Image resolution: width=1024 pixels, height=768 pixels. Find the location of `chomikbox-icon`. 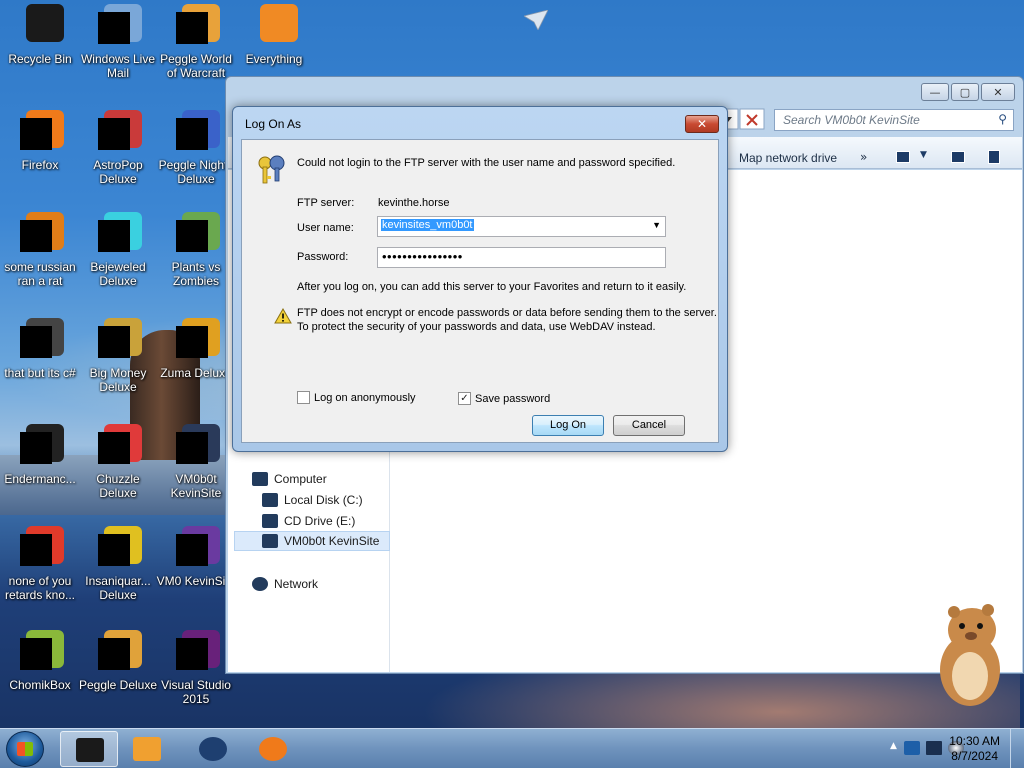

chomikbox-icon is located at coordinates (40, 653).